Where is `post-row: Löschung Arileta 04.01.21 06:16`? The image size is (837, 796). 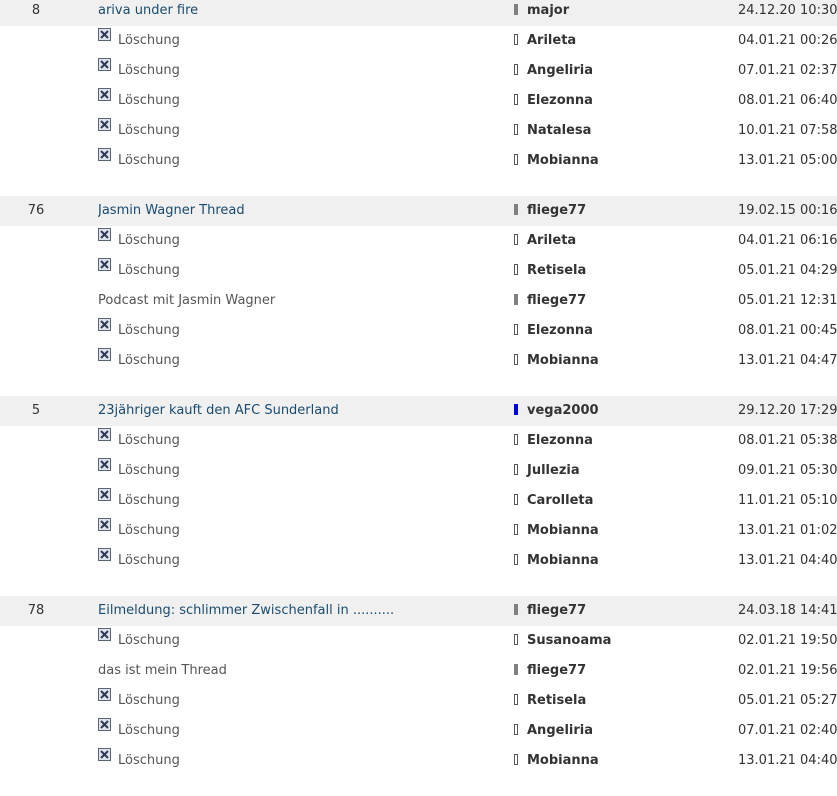
post-row: Löschung Arileta 04.01.21 06:16 is located at coordinates (418, 241).